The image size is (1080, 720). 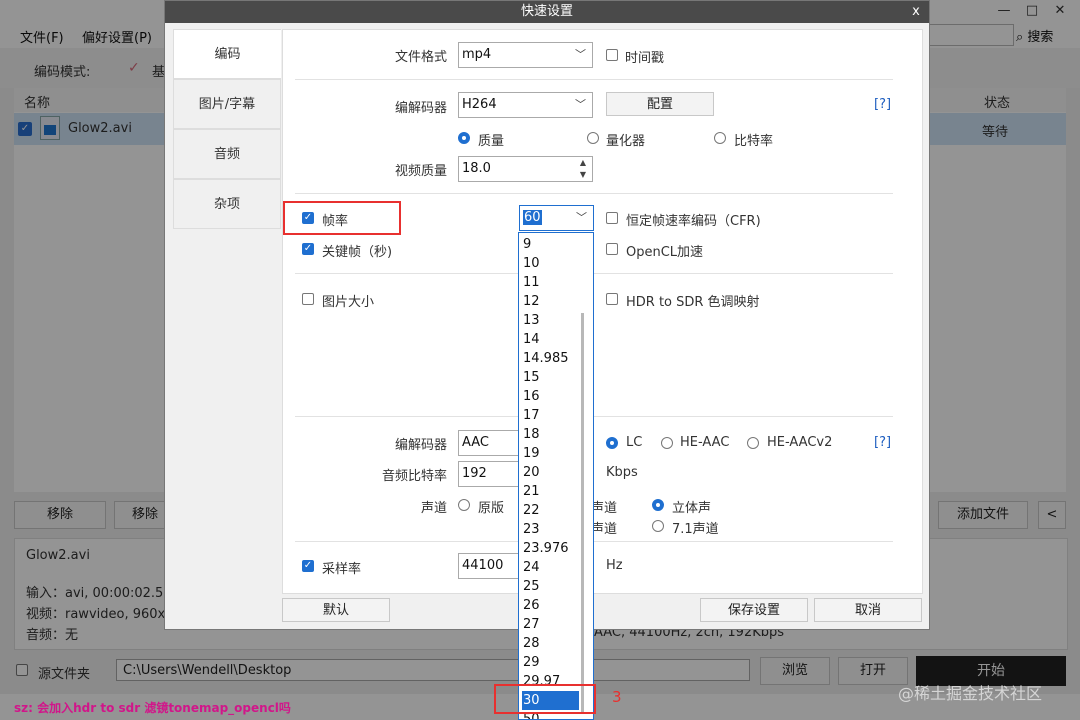 I want to click on add-file-button: 添加文件, so click(x=983, y=515).